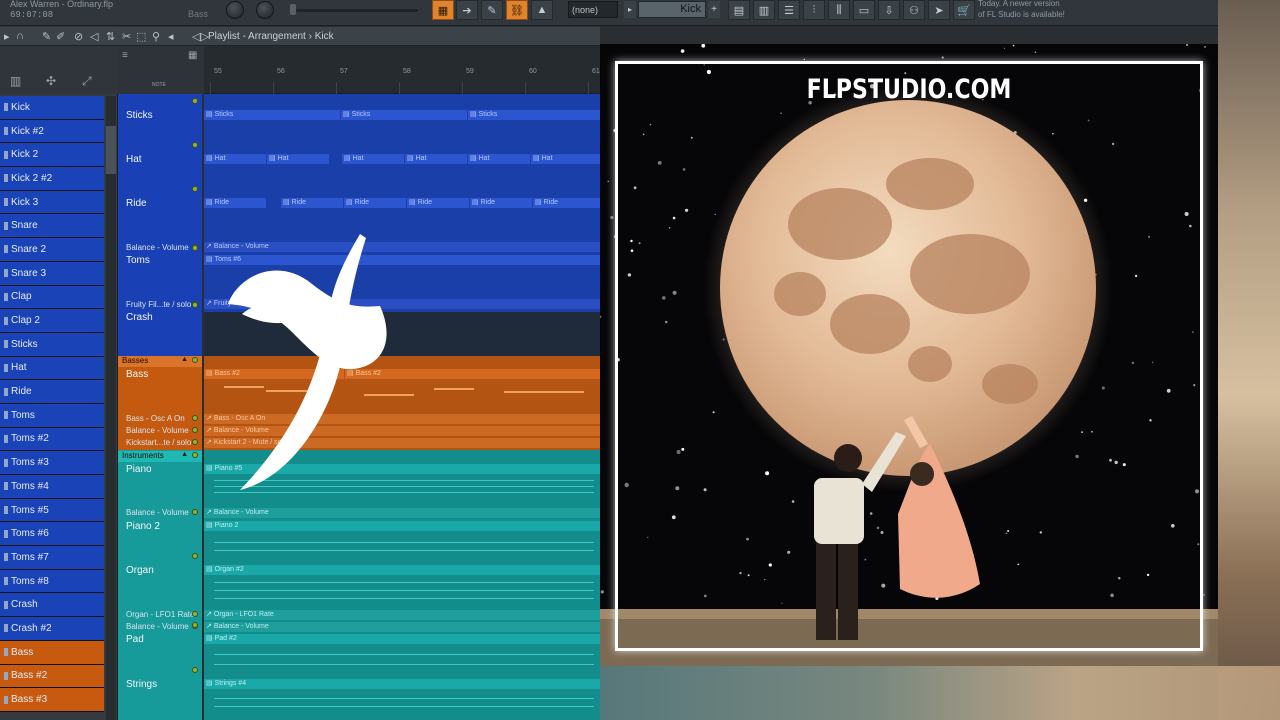  What do you see at coordinates (52, 321) in the screenshot?
I see `channel-item: Clap 2` at bounding box center [52, 321].